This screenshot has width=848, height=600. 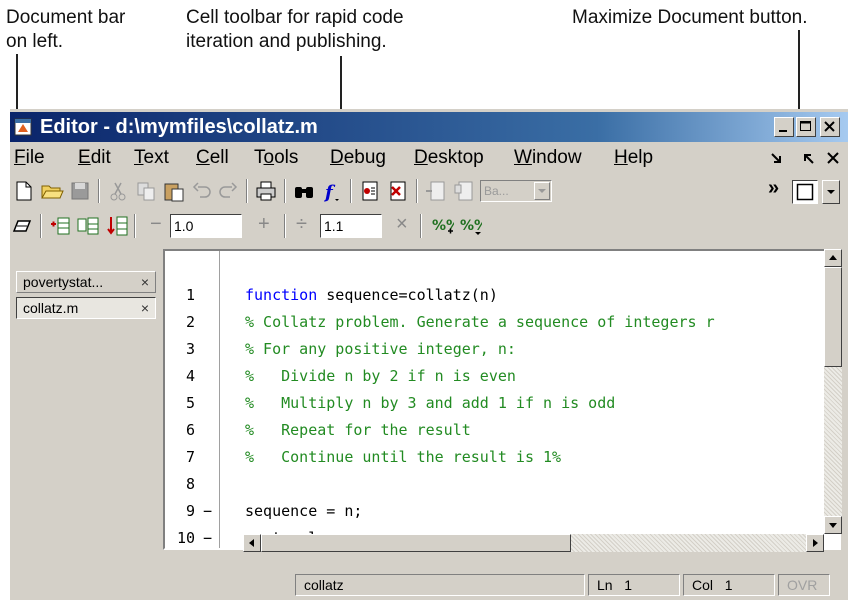 I want to click on code-line: 8, so click(x=495, y=468).